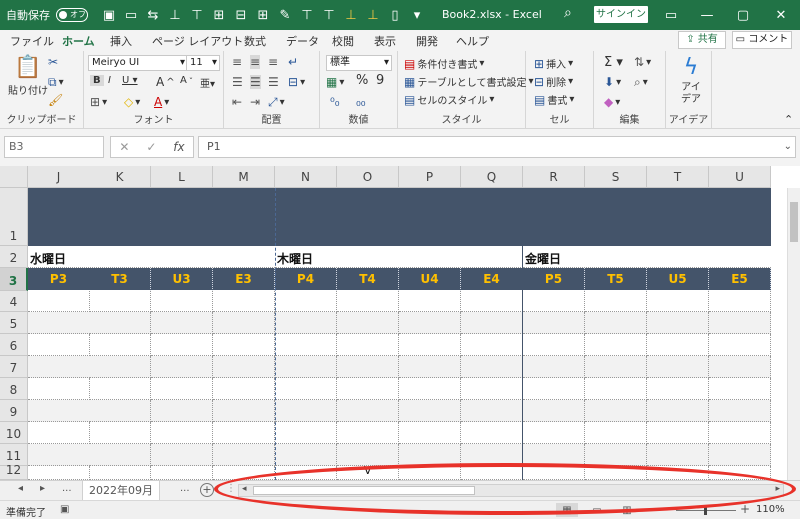 Image resolution: width=800 pixels, height=519 pixels. Describe the element at coordinates (14, 389) in the screenshot. I see `row-header-8: 8` at that location.